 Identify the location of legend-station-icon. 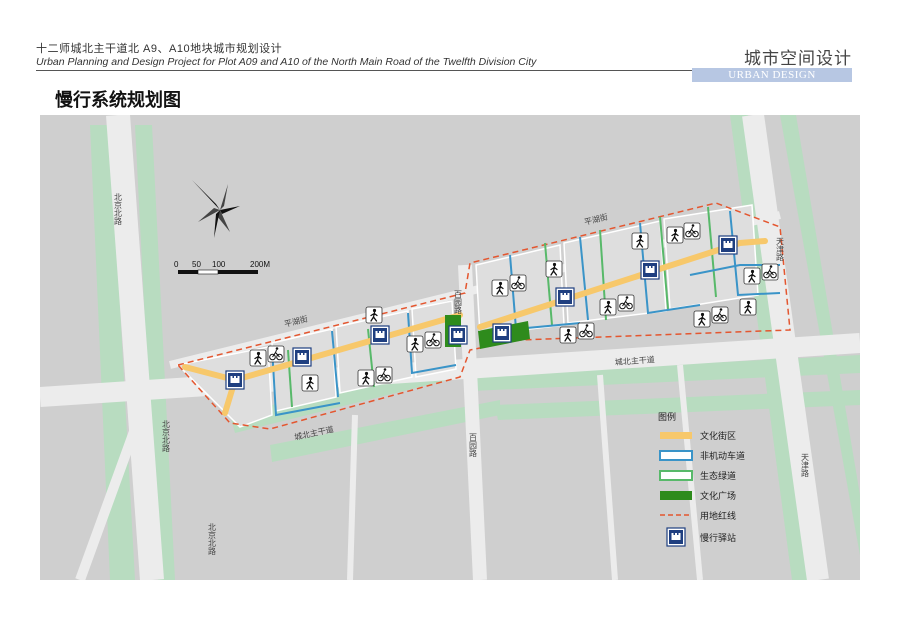
(676, 537).